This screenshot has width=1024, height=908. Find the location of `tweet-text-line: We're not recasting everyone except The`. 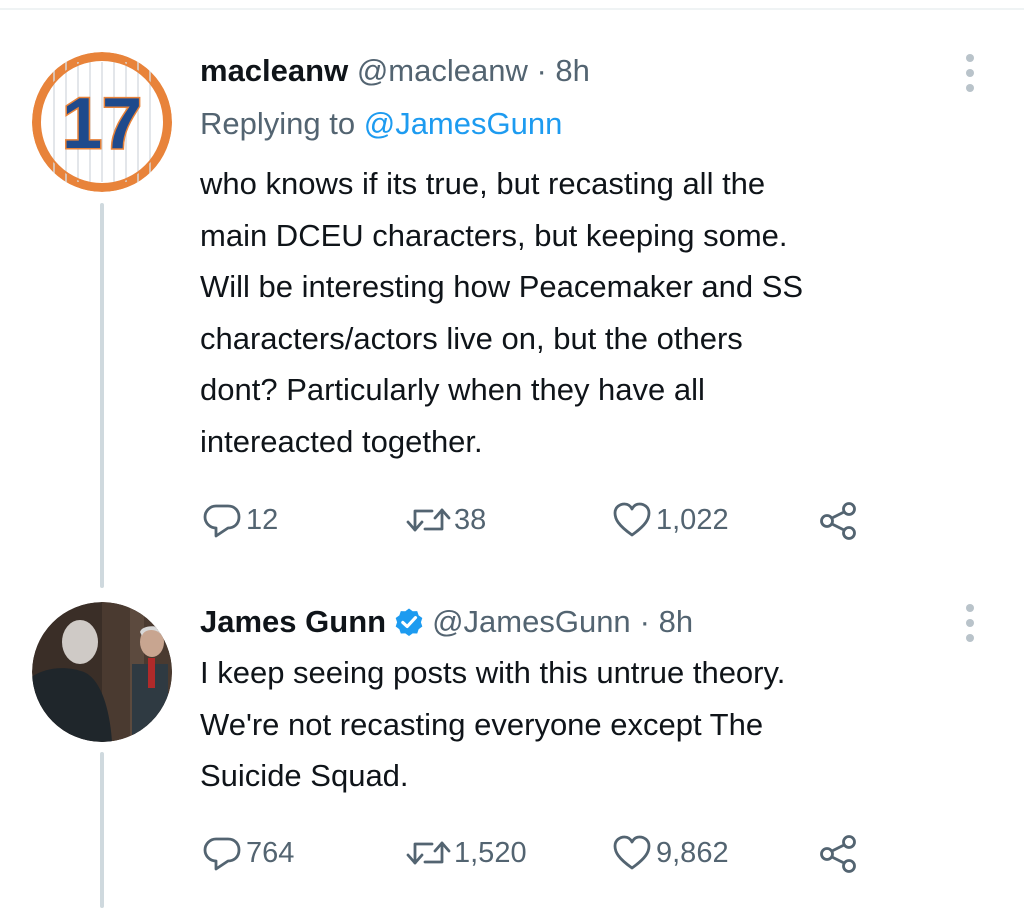

tweet-text-line: We're not recasting everyone except The is located at coordinates (482, 724).